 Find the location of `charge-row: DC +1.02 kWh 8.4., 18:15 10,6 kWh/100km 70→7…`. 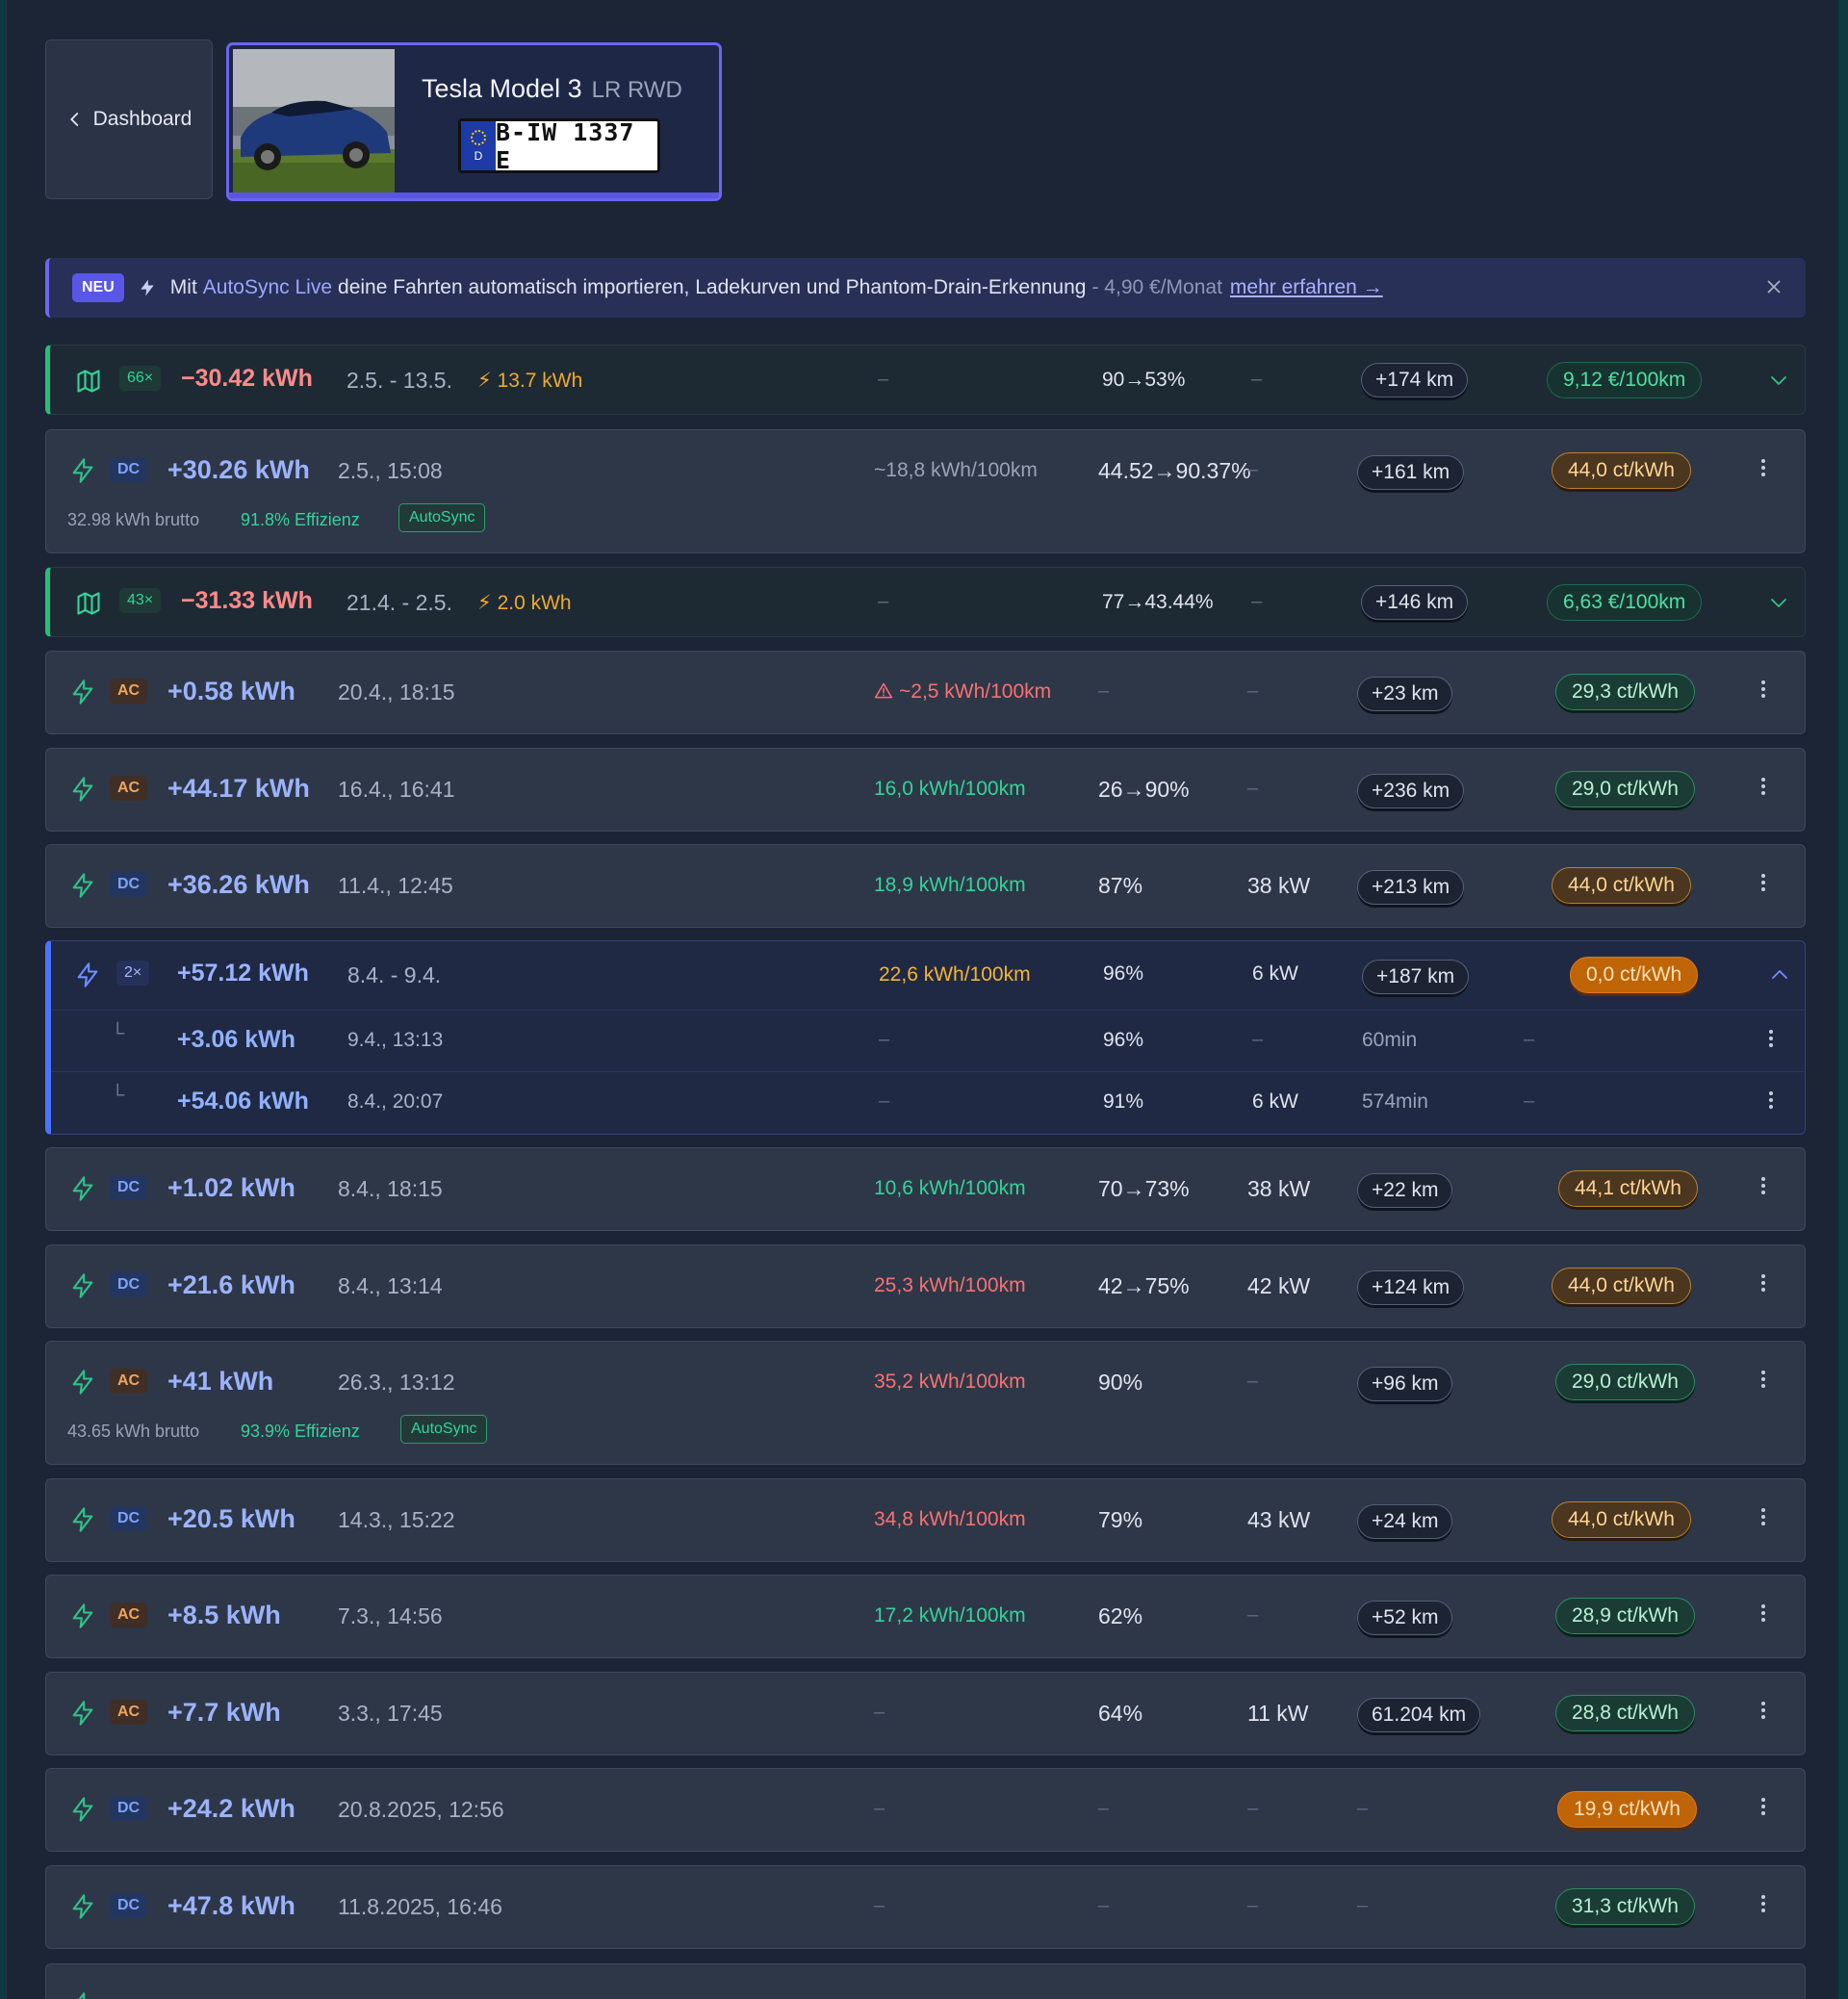

charge-row: DC +1.02 kWh 8.4., 18:15 10,6 kWh/100km 70→7… is located at coordinates (925, 1189).